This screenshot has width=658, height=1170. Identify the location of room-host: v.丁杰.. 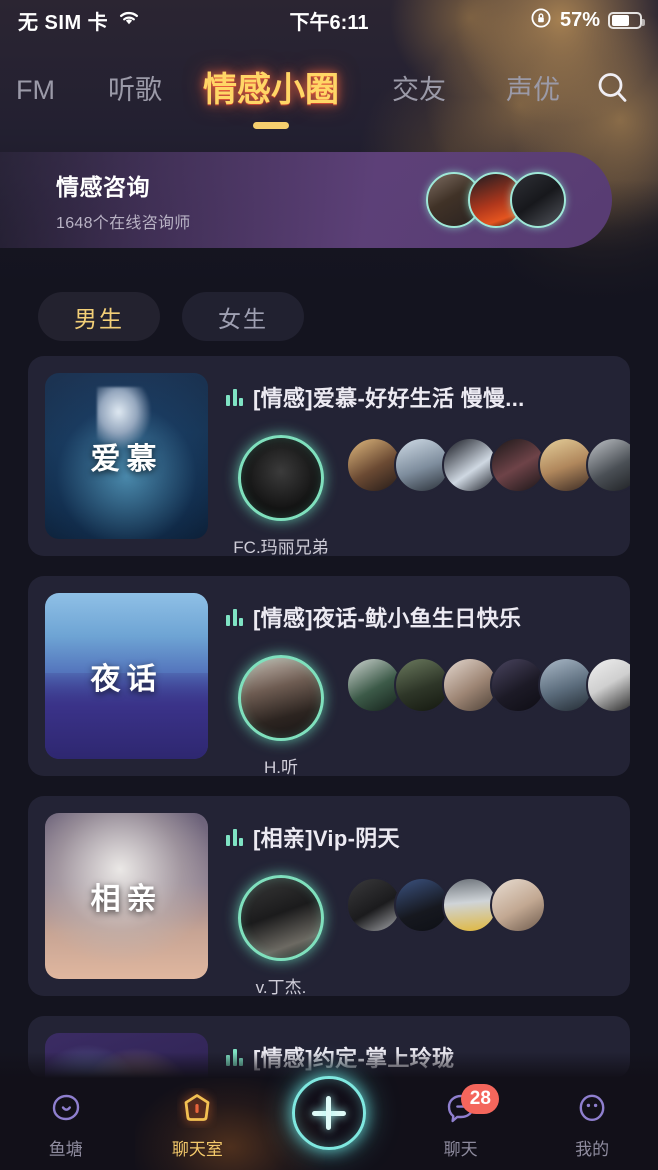
(281, 935).